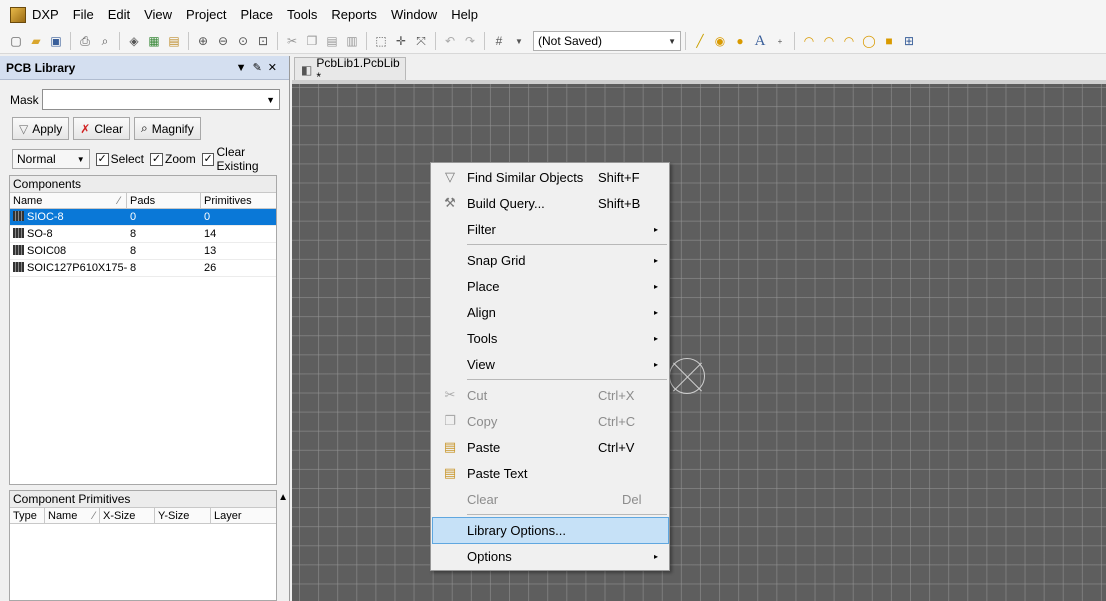  I want to click on menu-item-view: View ▸, so click(550, 364).